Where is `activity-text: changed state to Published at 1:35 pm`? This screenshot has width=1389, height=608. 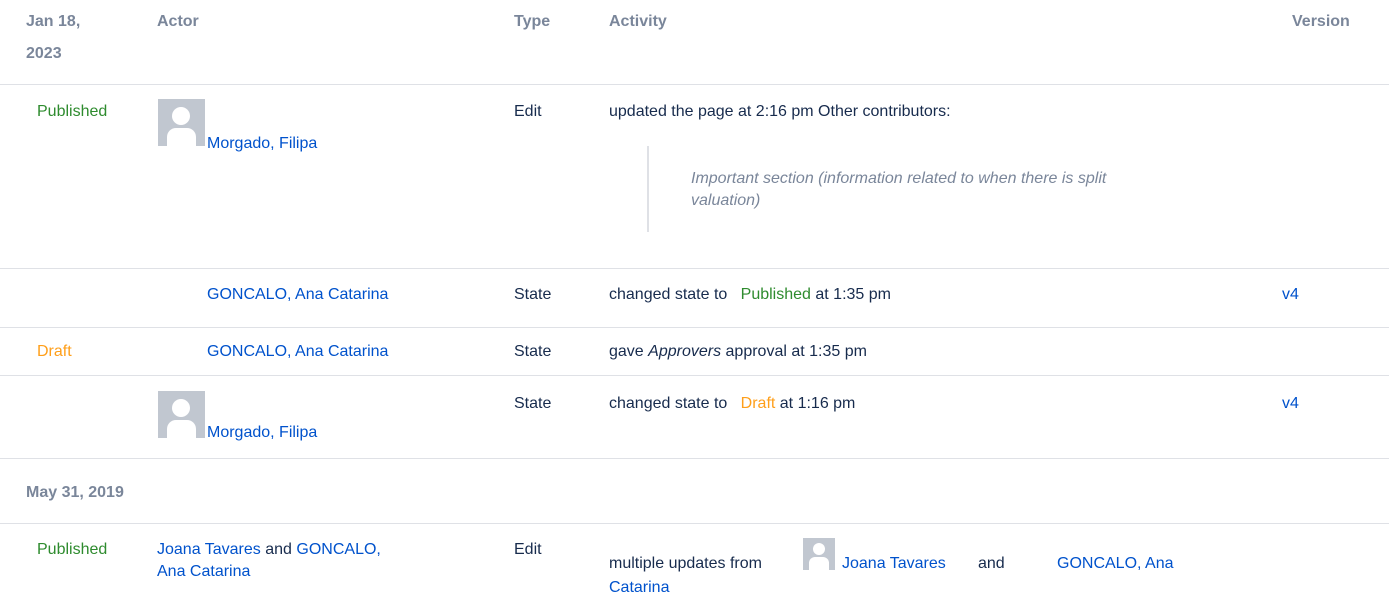
activity-text: changed state to Published at 1:35 pm is located at coordinates (750, 295).